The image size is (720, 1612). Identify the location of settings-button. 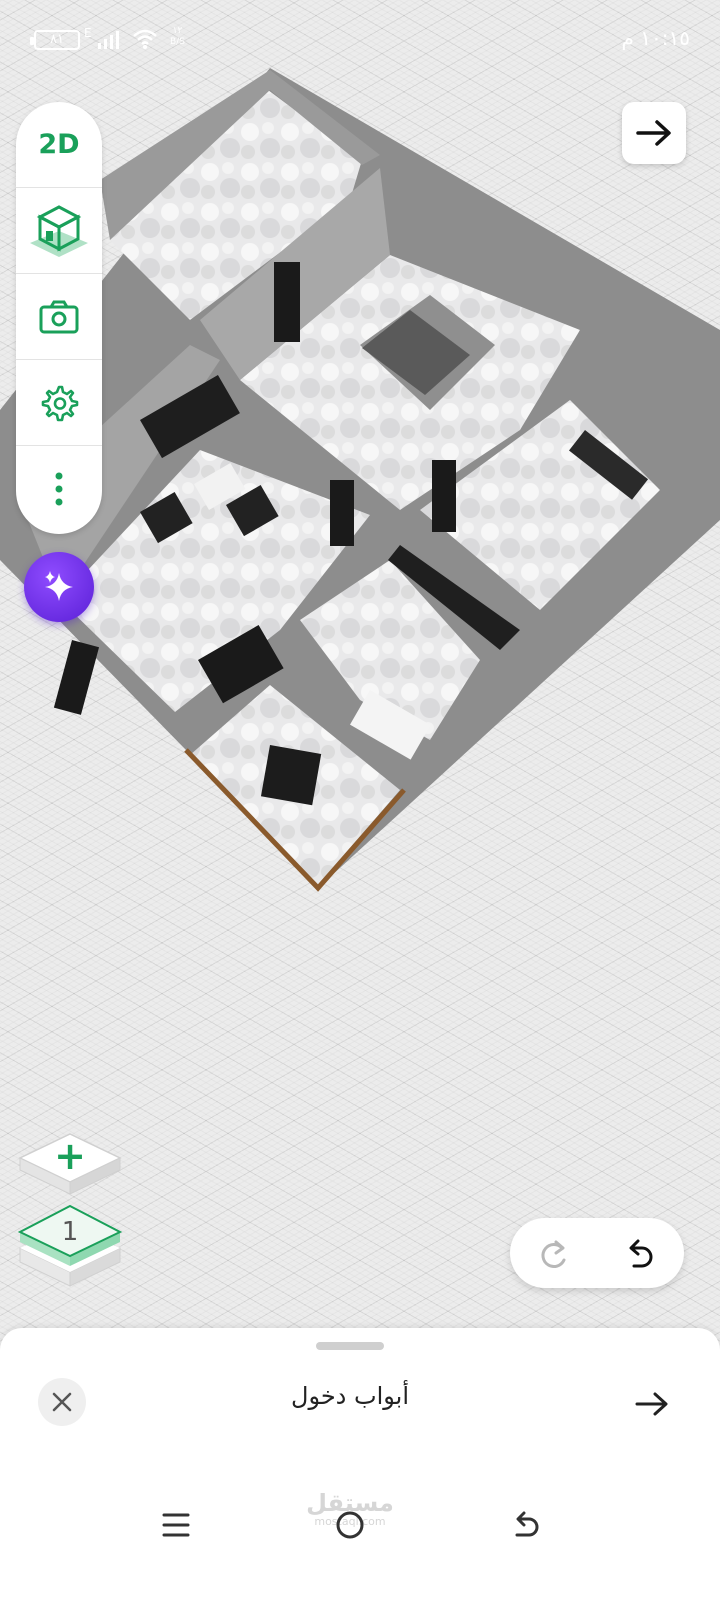
(59, 403).